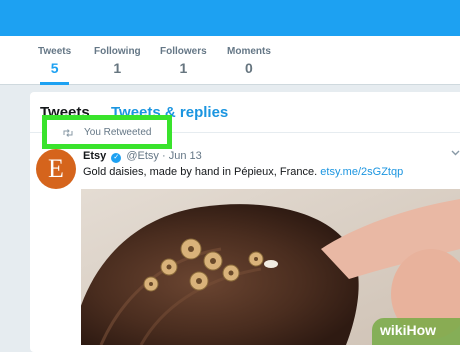 The width and height of the screenshot is (460, 352). I want to click on tweet-menu-caret-icon, so click(455, 152).